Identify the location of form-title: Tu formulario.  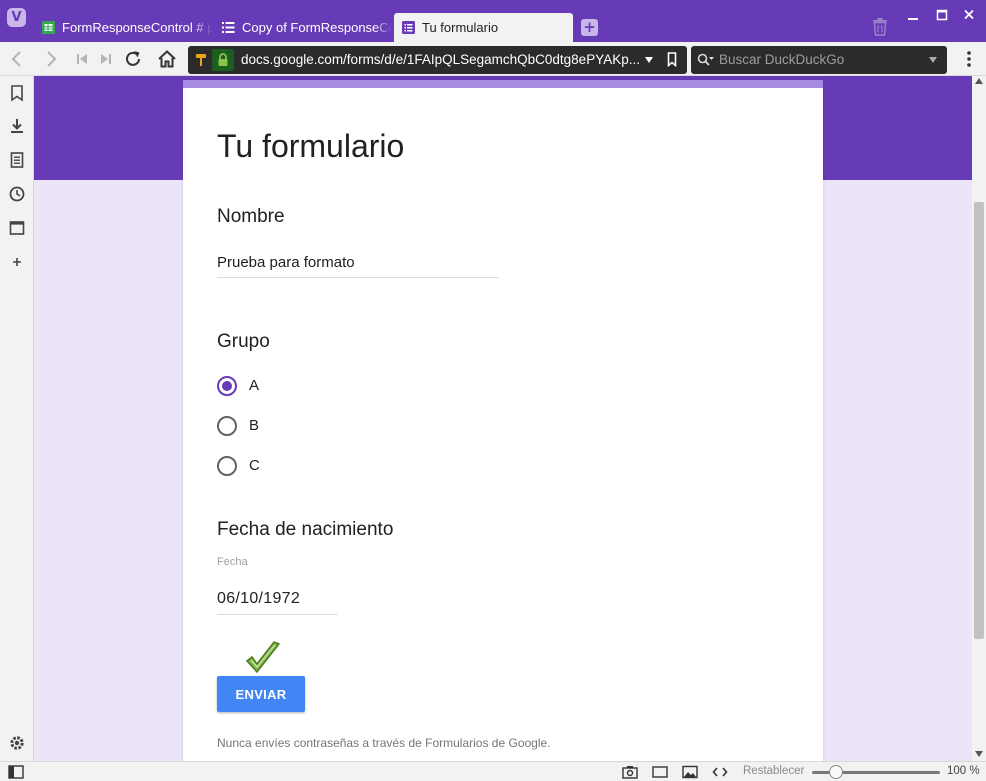
(311, 146).